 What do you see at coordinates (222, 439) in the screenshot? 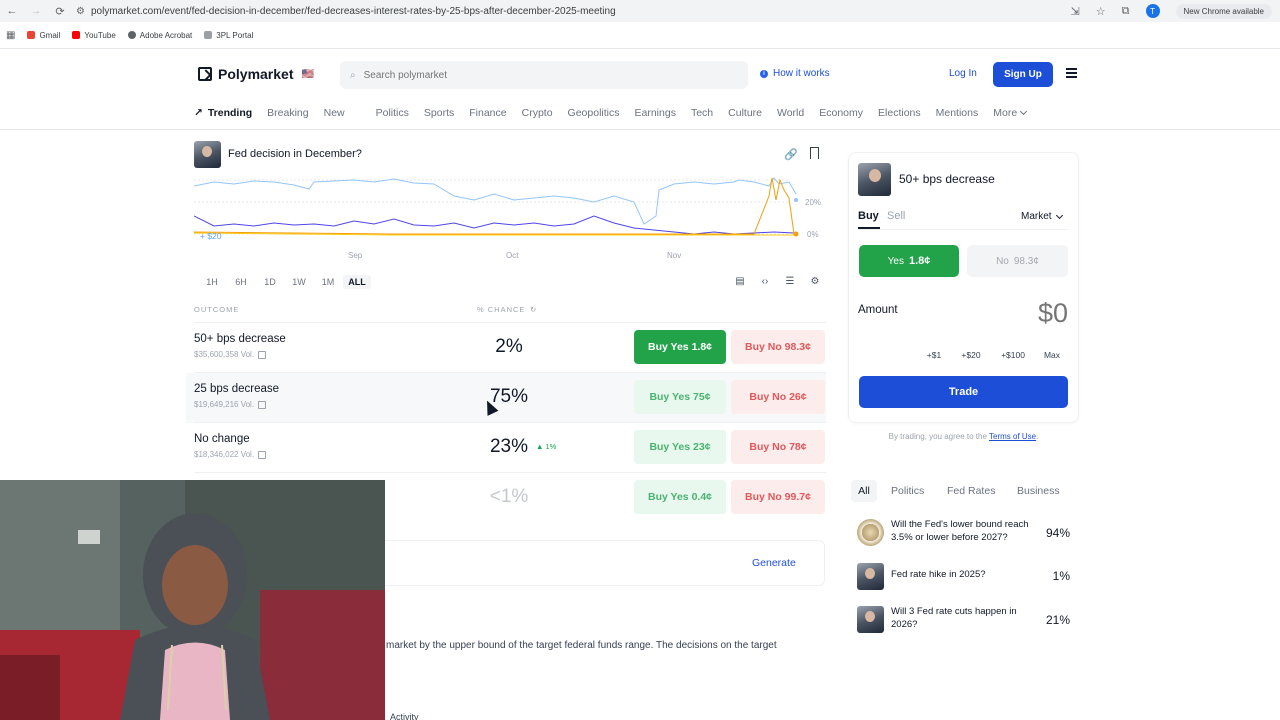
I see `outcome-name: No change` at bounding box center [222, 439].